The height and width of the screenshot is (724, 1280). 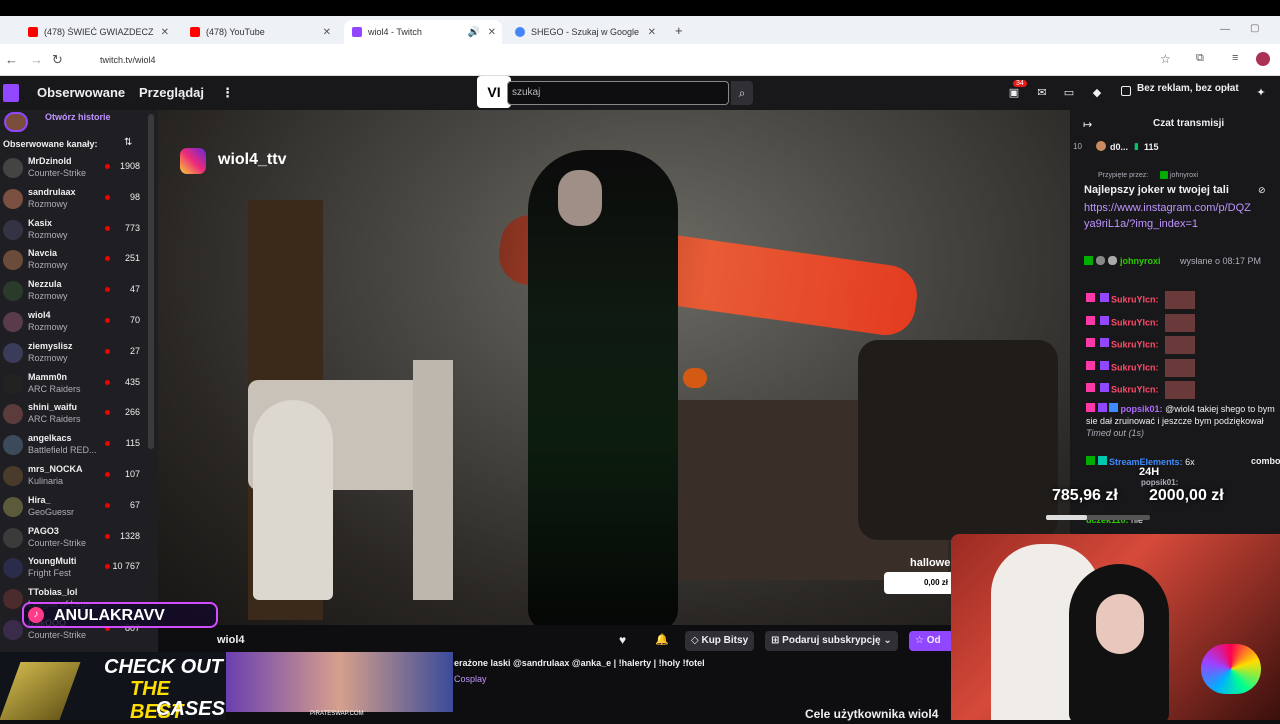 What do you see at coordinates (433, 480) in the screenshot?
I see `table-leg` at bounding box center [433, 480].